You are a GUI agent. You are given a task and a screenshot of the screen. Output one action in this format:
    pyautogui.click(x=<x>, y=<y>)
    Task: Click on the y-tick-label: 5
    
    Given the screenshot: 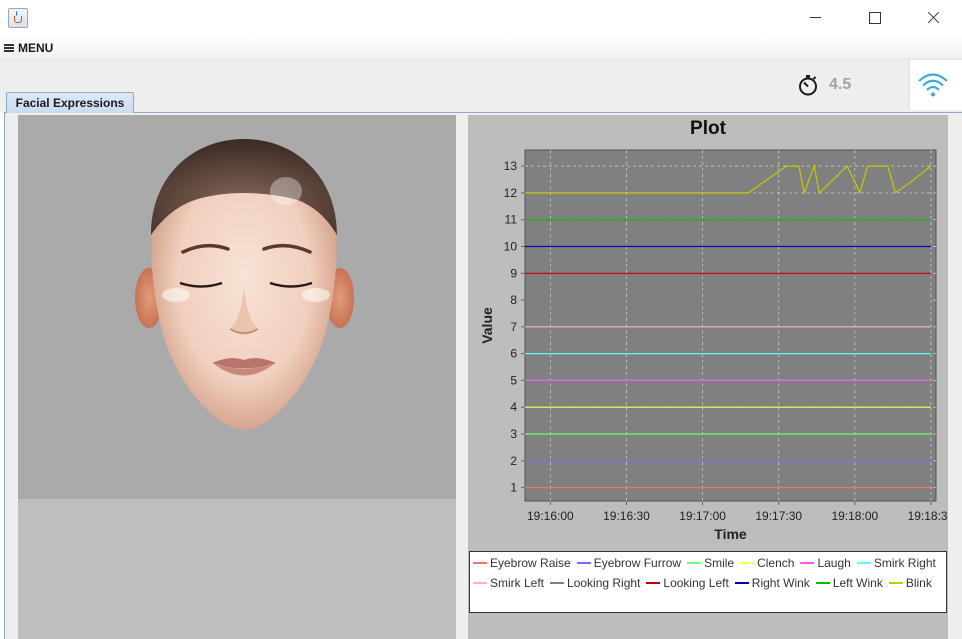 What is the action you would take?
    pyautogui.click(x=513, y=380)
    